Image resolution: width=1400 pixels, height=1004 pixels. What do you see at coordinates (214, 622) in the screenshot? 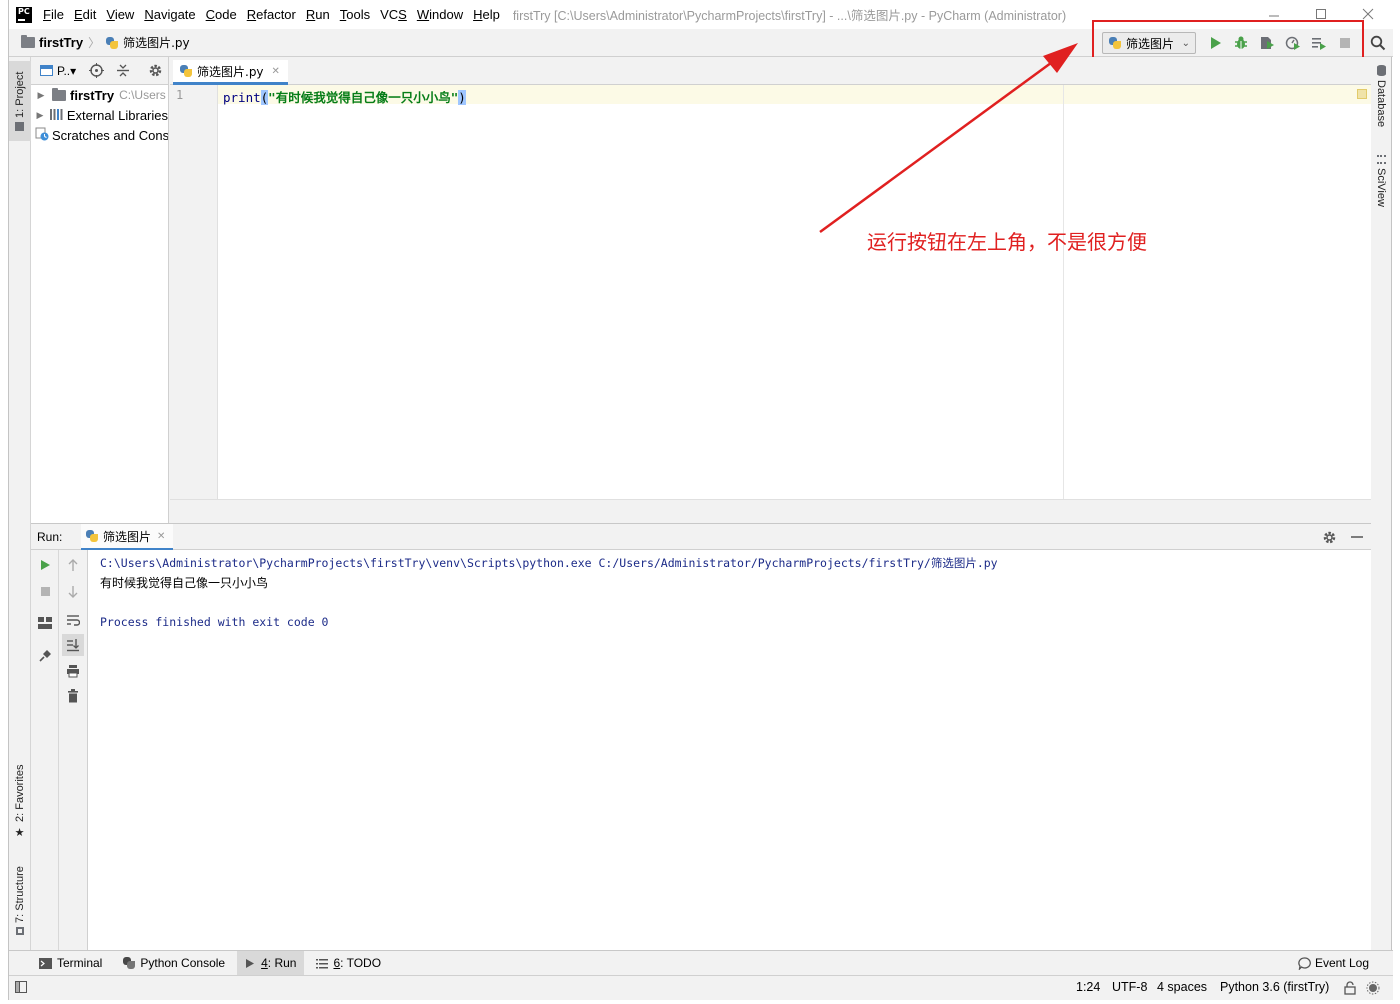
I see `console-exit-line: Process finished with exit code 0` at bounding box center [214, 622].